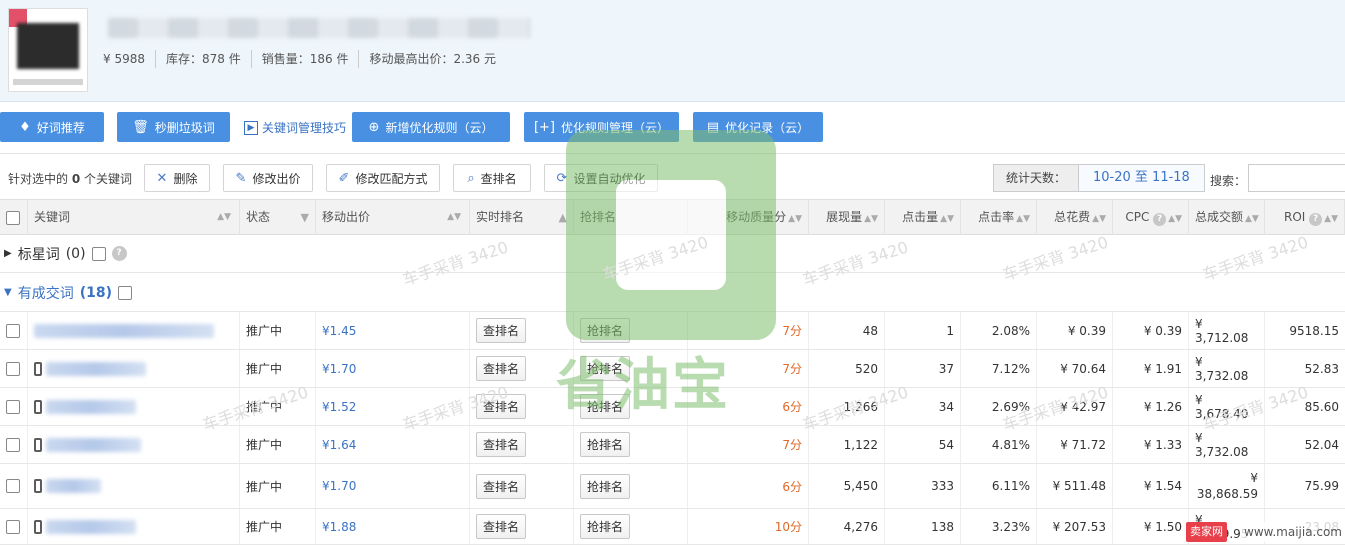 This screenshot has height=545, width=1345. I want to click on group-deal-label: 有成交词, so click(45, 293).